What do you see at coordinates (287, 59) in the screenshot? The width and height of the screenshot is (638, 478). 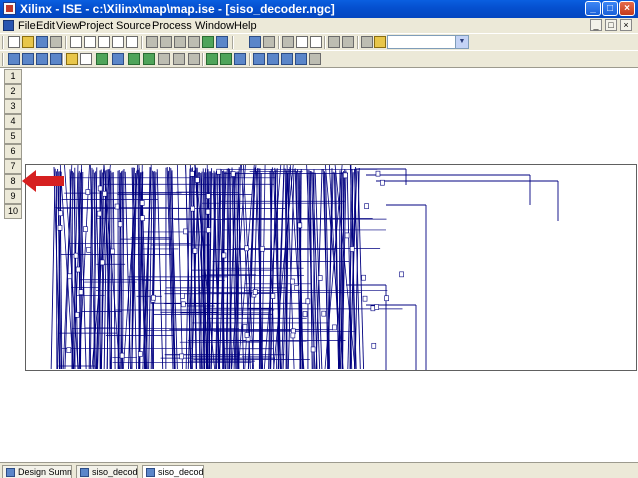 I see `zoom-fit-icon` at bounding box center [287, 59].